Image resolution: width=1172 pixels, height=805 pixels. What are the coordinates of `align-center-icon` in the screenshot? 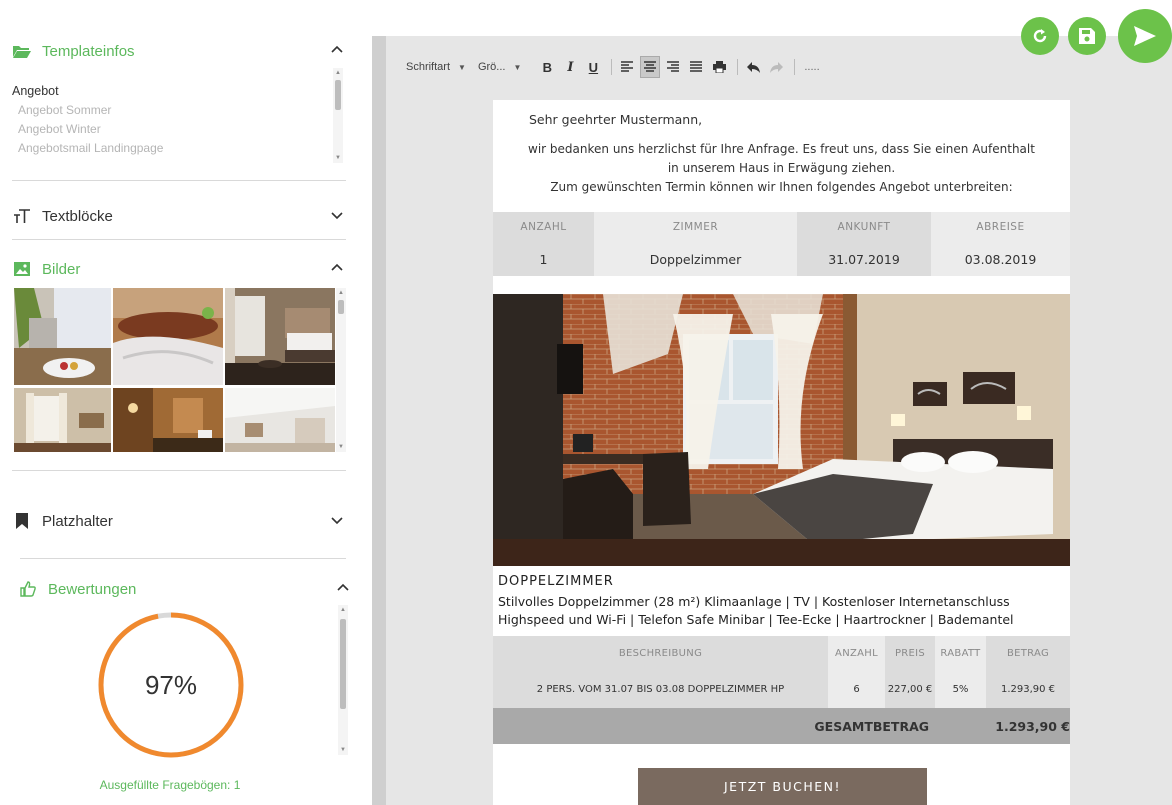 It's located at (650, 67).